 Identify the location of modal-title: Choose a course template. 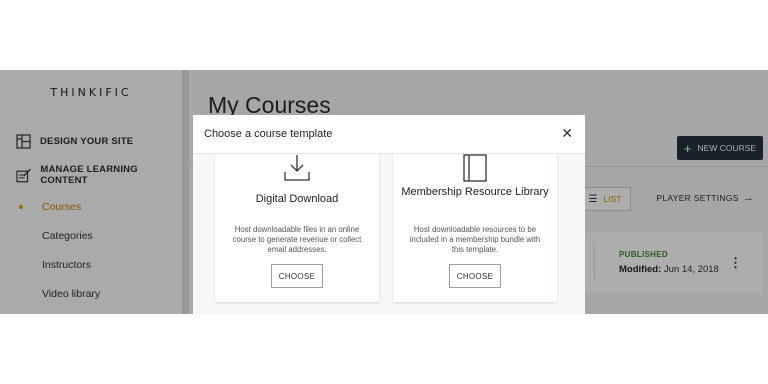
(268, 134).